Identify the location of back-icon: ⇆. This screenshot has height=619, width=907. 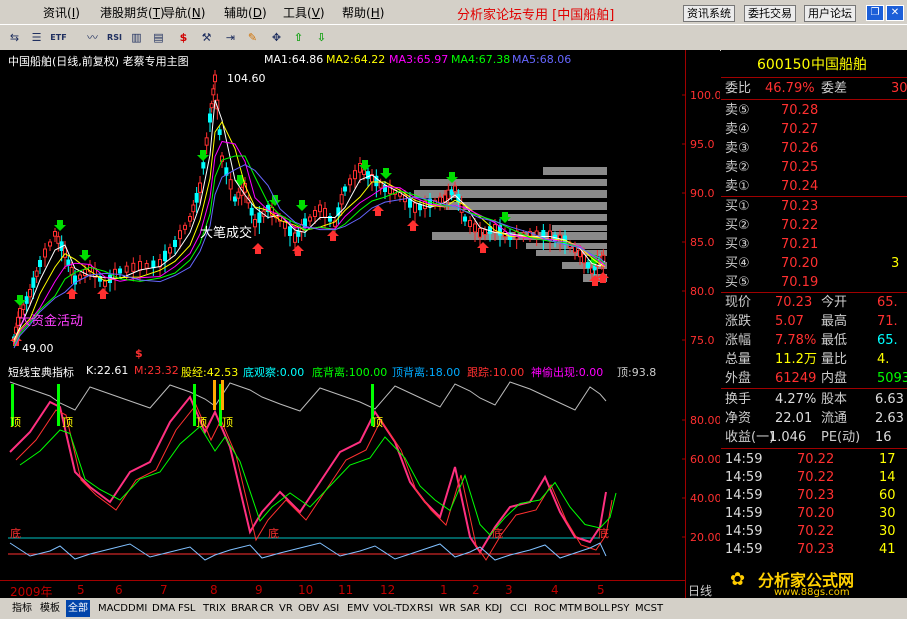
(14, 37).